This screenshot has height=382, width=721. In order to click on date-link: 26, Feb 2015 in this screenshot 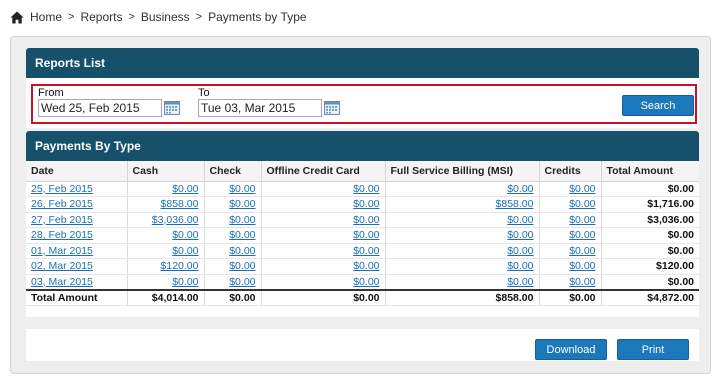, I will do `click(62, 204)`.